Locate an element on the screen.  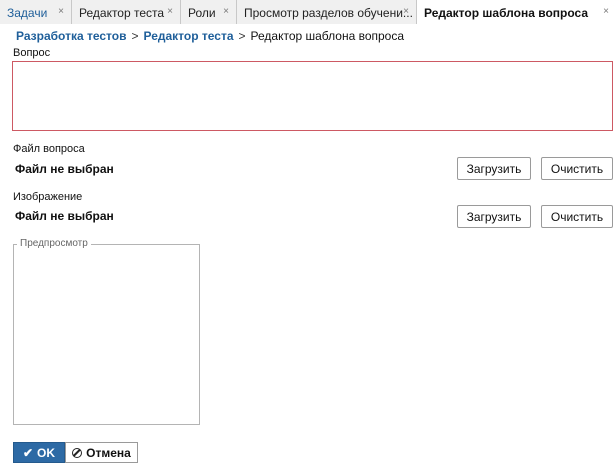
ok-button-label: OK is located at coordinates (46, 452).